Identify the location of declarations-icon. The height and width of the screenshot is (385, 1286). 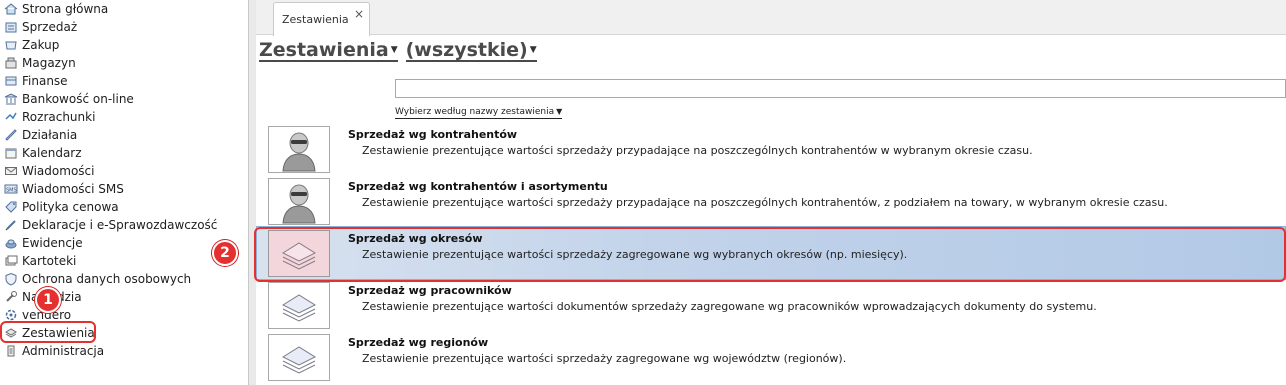
(10, 225).